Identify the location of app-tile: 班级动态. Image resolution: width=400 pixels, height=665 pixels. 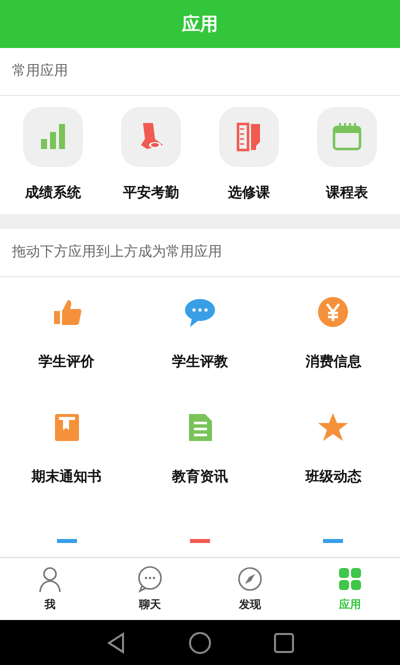
(333, 449).